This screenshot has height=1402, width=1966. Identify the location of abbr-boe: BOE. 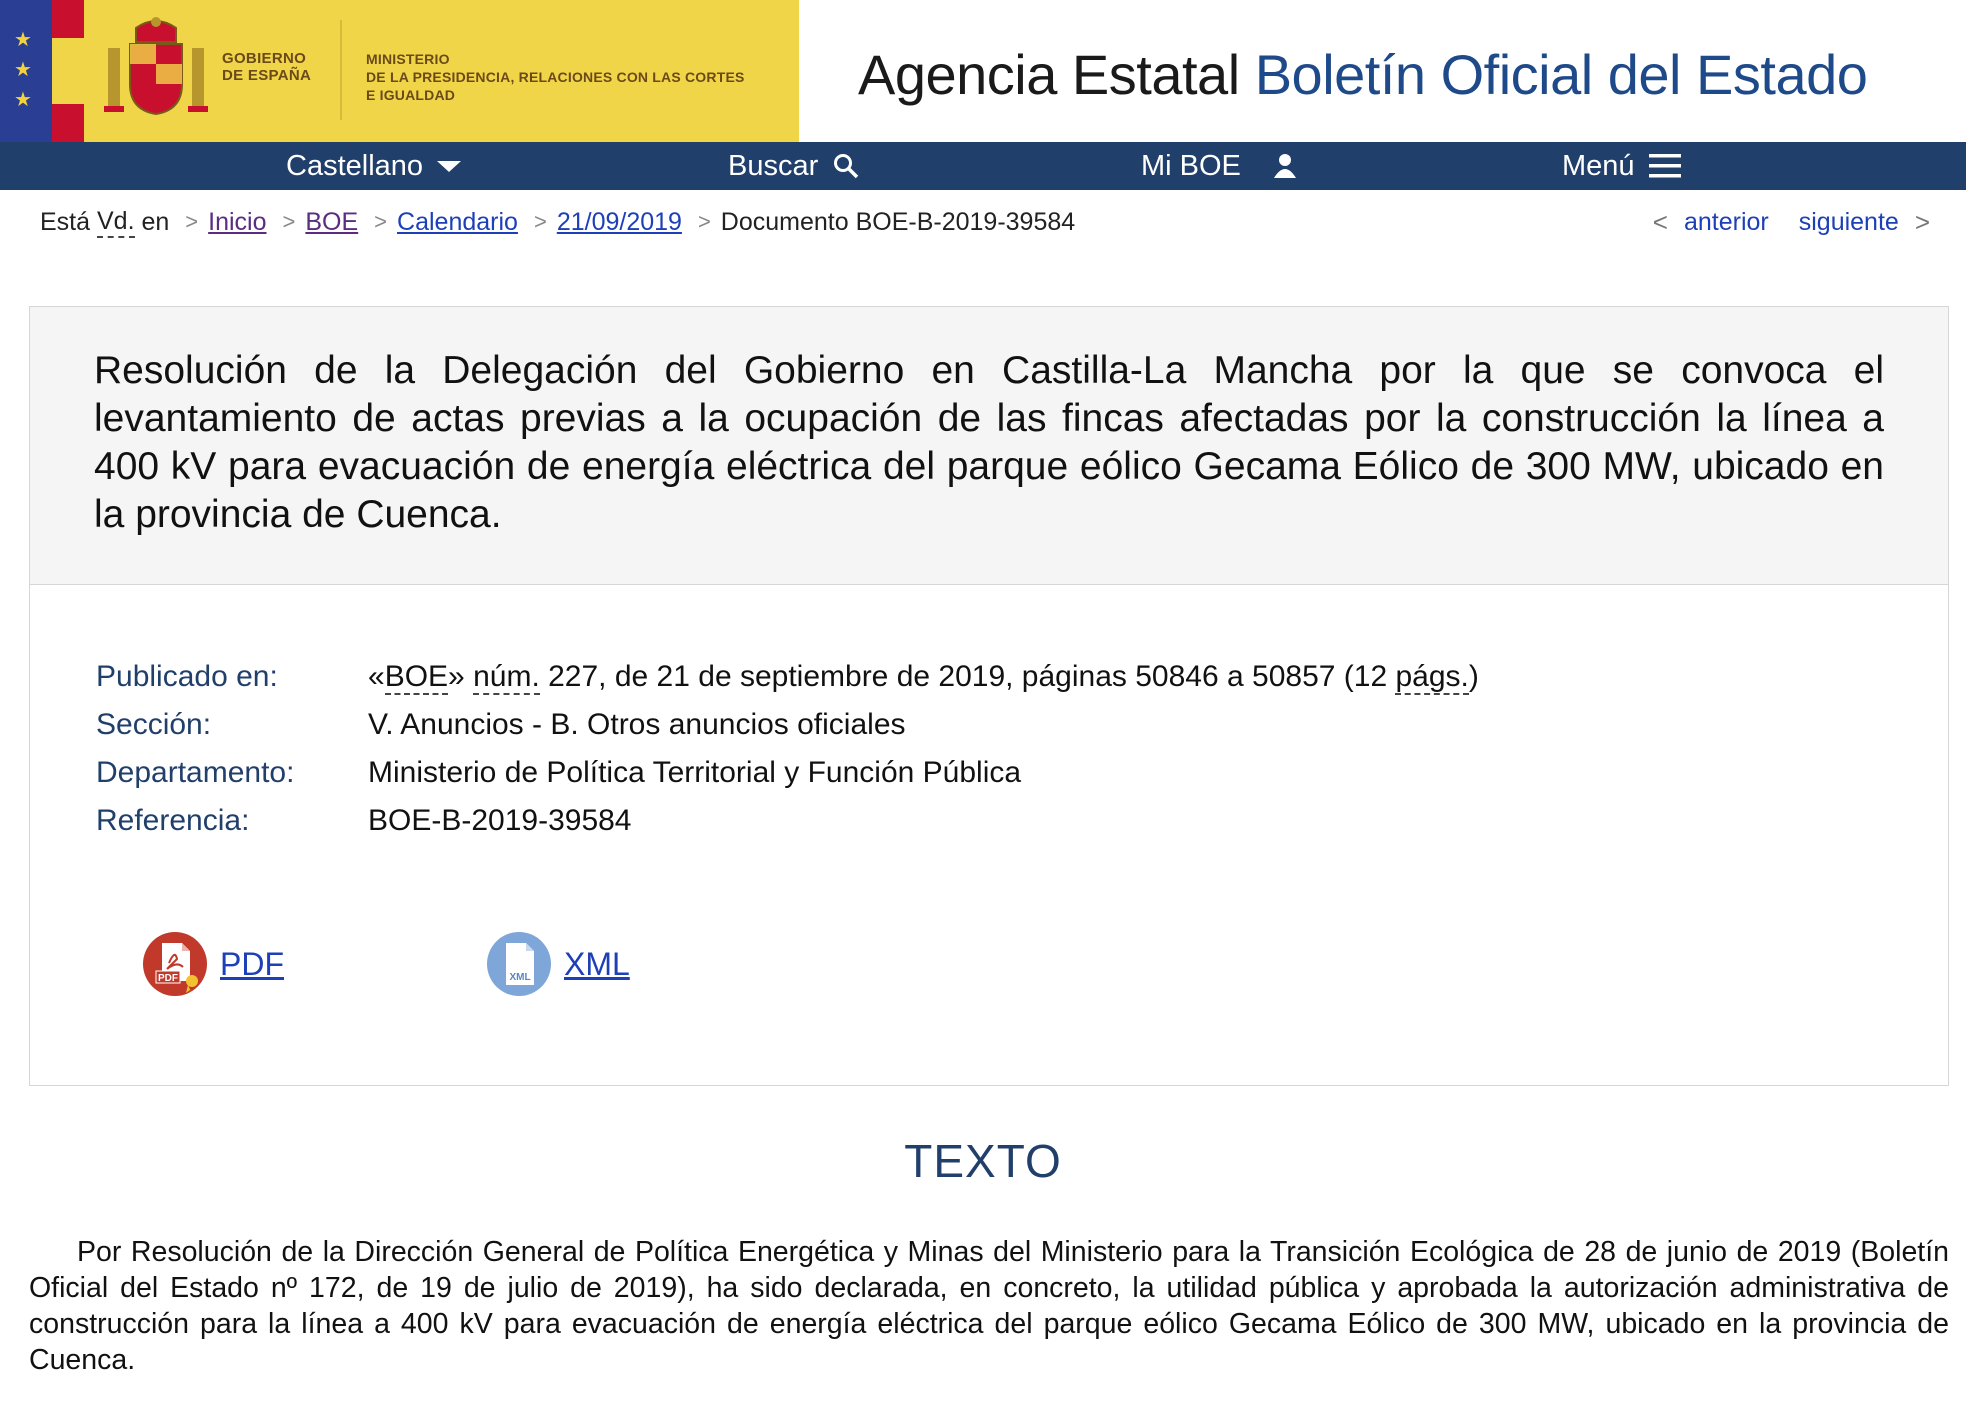
(416, 677).